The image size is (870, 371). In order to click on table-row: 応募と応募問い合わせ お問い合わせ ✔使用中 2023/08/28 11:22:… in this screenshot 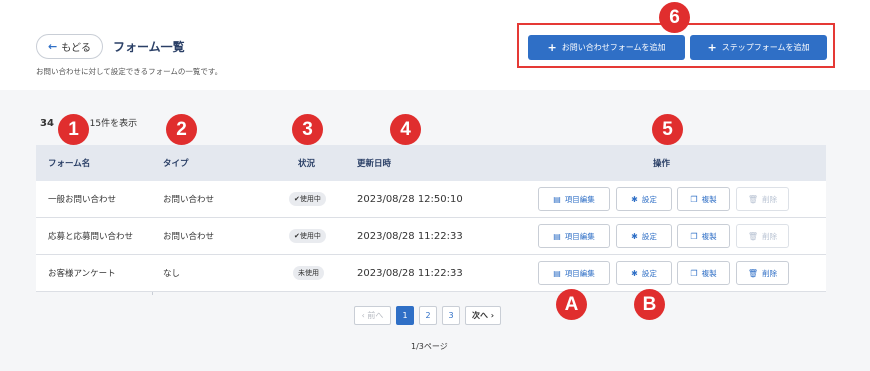, I will do `click(431, 236)`.